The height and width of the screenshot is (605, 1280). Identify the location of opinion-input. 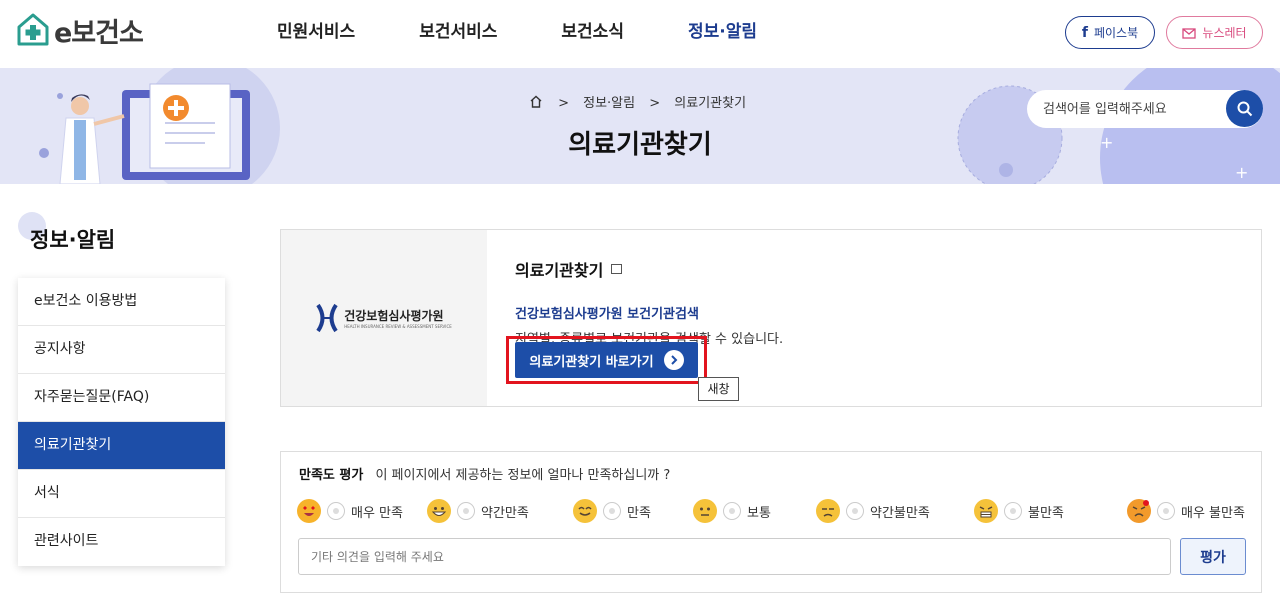
(734, 556).